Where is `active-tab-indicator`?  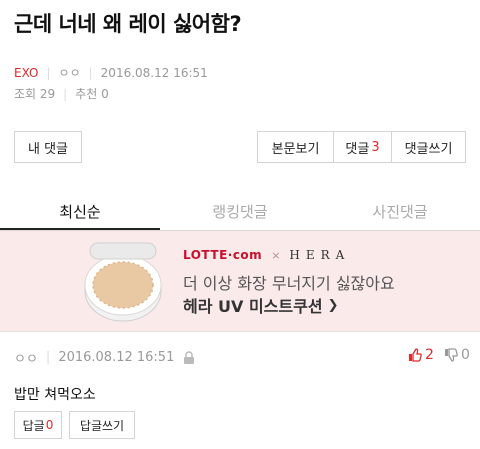 active-tab-indicator is located at coordinates (80, 229).